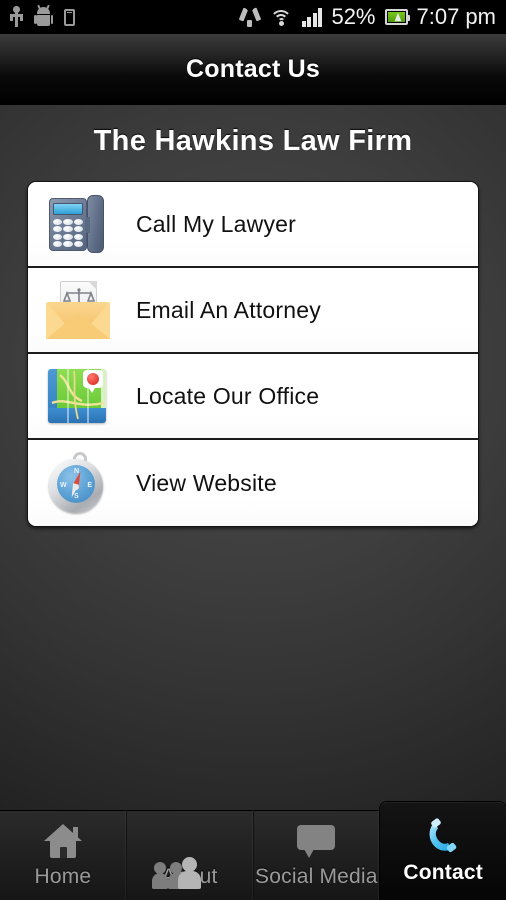 Image resolution: width=506 pixels, height=900 pixels. I want to click on desk-phone-icon, so click(78, 224).